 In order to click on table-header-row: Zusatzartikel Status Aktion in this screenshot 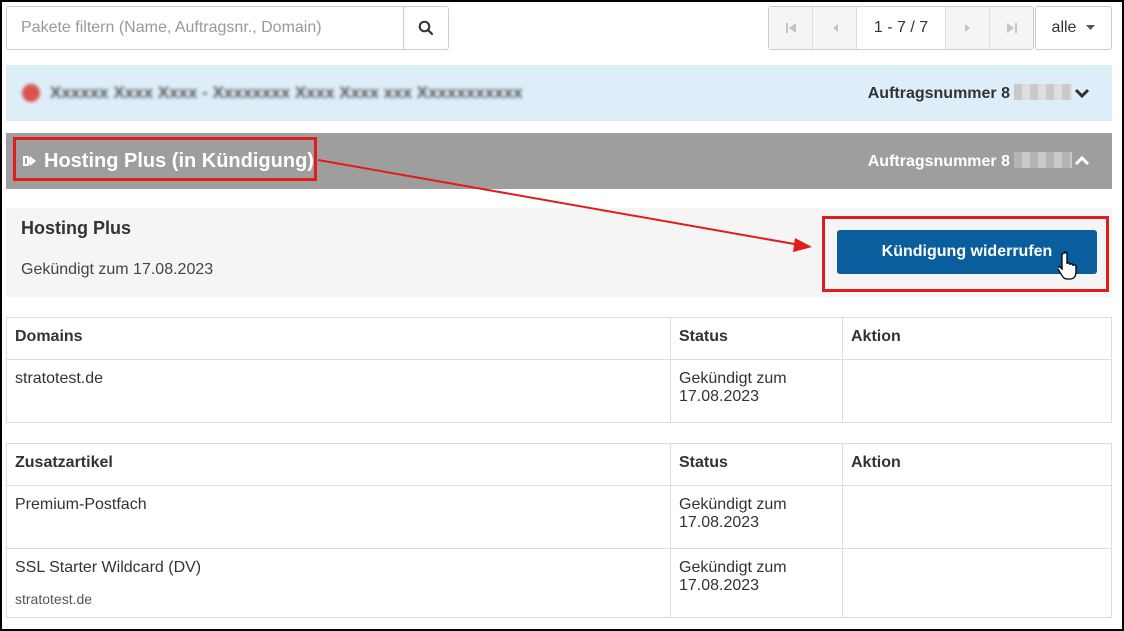, I will do `click(559, 464)`.